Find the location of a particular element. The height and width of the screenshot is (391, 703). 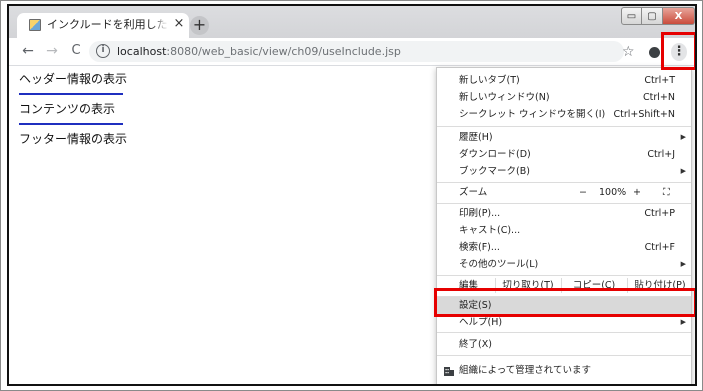

menu-item-new-window: 新しいウィンドウ(N) Ctrl+N is located at coordinates (564, 97).